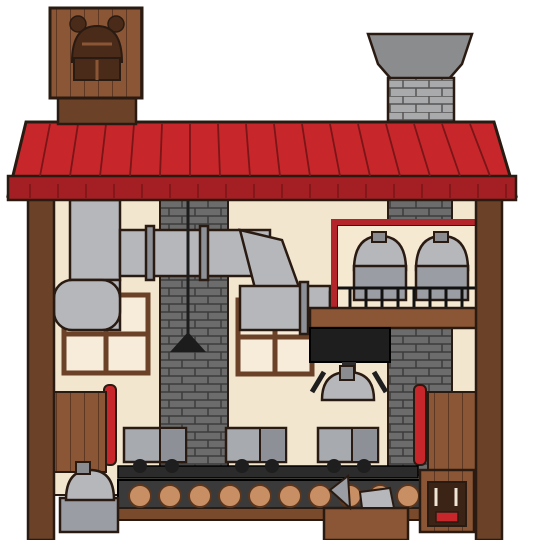  I want to click on post-right, so click(489, 366).